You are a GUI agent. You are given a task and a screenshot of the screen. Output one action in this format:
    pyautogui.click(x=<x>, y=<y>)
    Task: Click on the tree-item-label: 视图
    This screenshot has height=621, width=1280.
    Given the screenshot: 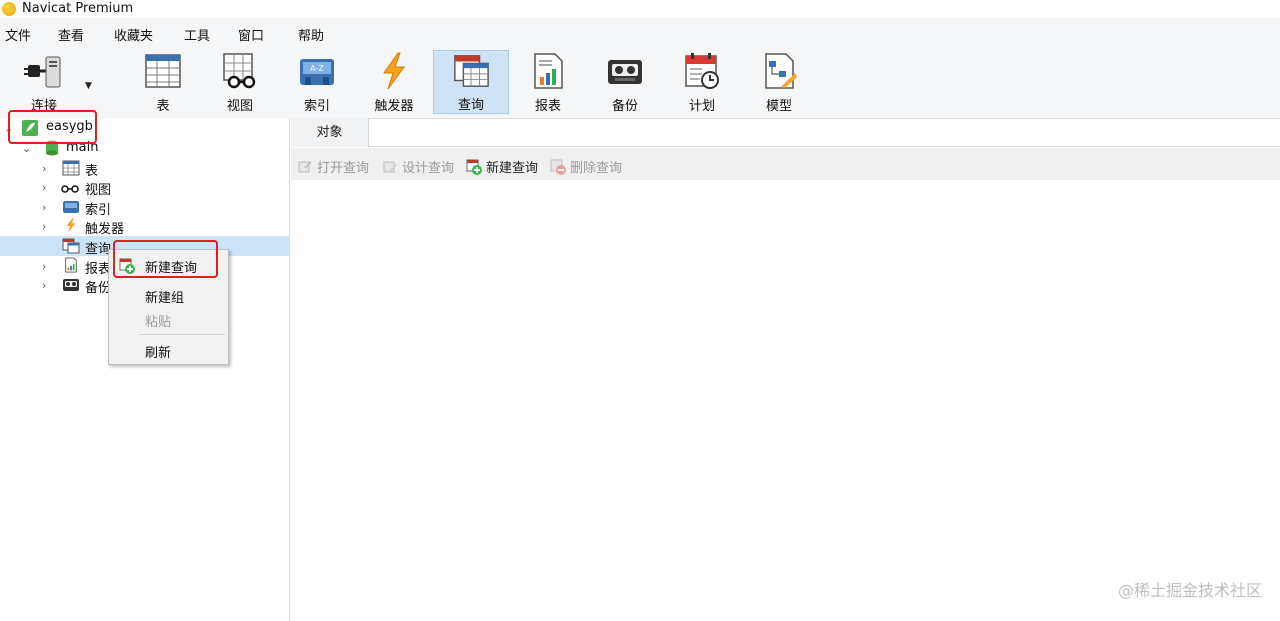 What is the action you would take?
    pyautogui.click(x=98, y=190)
    